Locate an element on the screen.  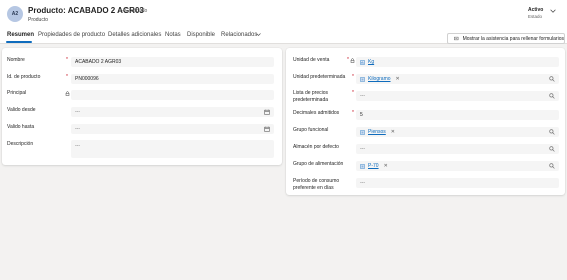
valido-hasta-value: --- is located at coordinates (77, 129).